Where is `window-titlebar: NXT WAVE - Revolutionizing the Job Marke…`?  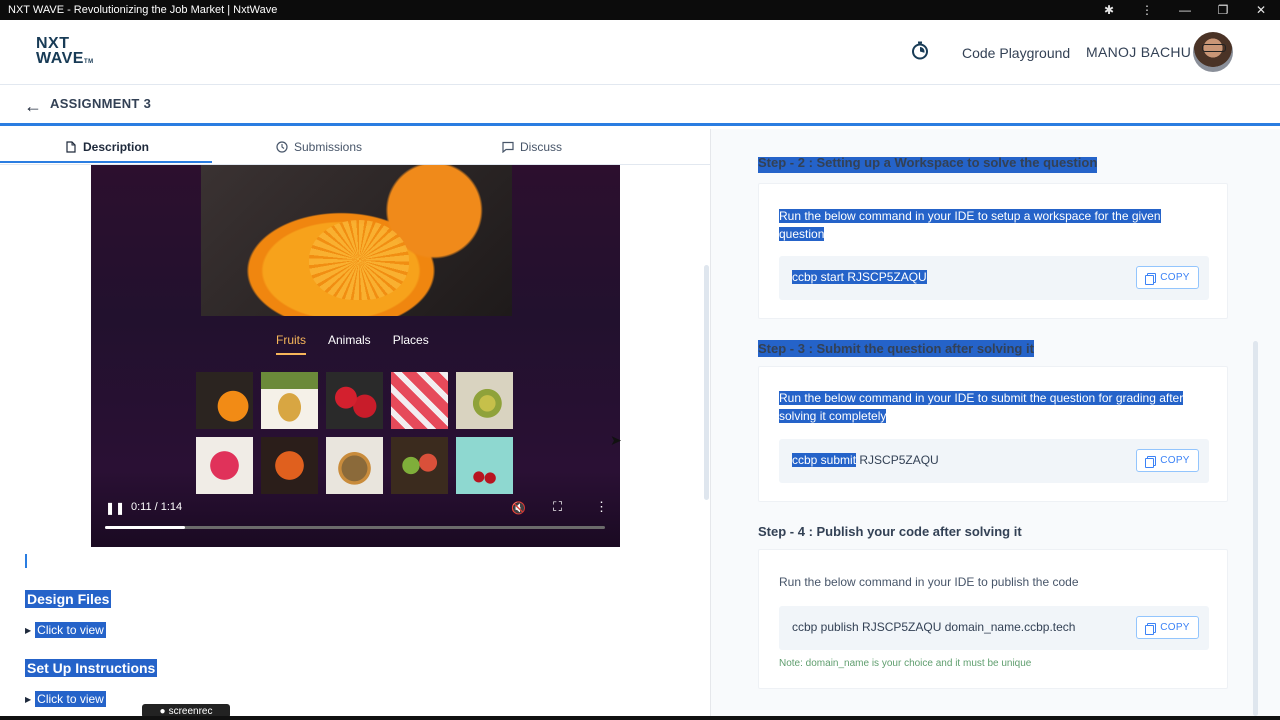
window-titlebar: NXT WAVE - Revolutionizing the Job Marke… is located at coordinates (640, 10).